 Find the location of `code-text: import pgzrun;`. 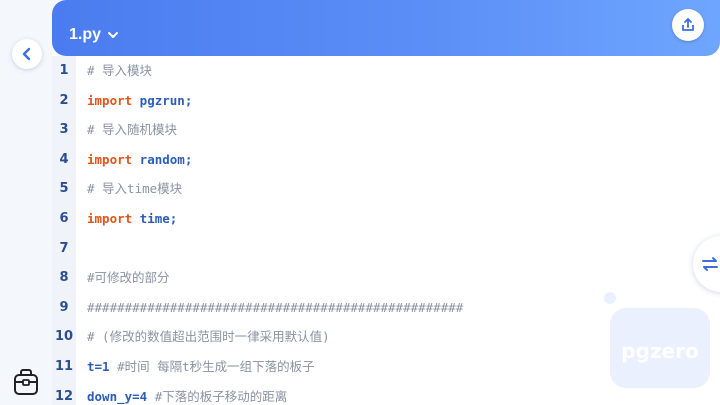

code-text: import pgzrun; is located at coordinates (139, 101).